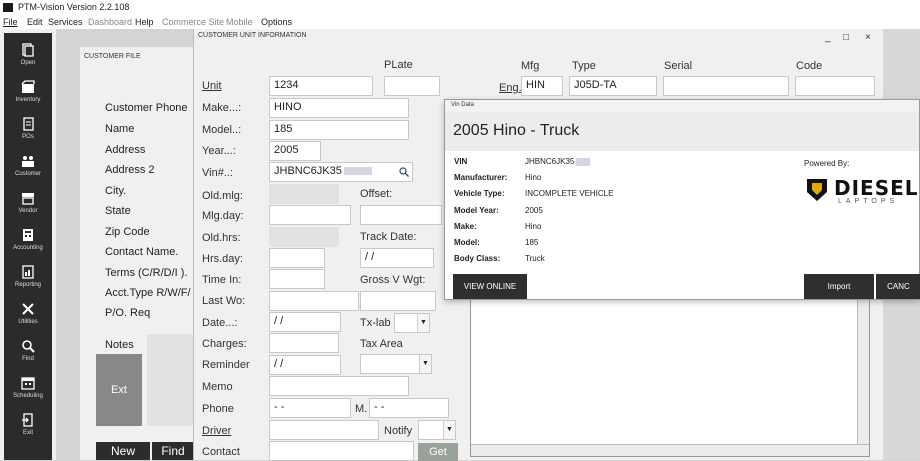 The width and height of the screenshot is (920, 461). Describe the element at coordinates (119, 390) in the screenshot. I see `exit-button: Ext` at that location.